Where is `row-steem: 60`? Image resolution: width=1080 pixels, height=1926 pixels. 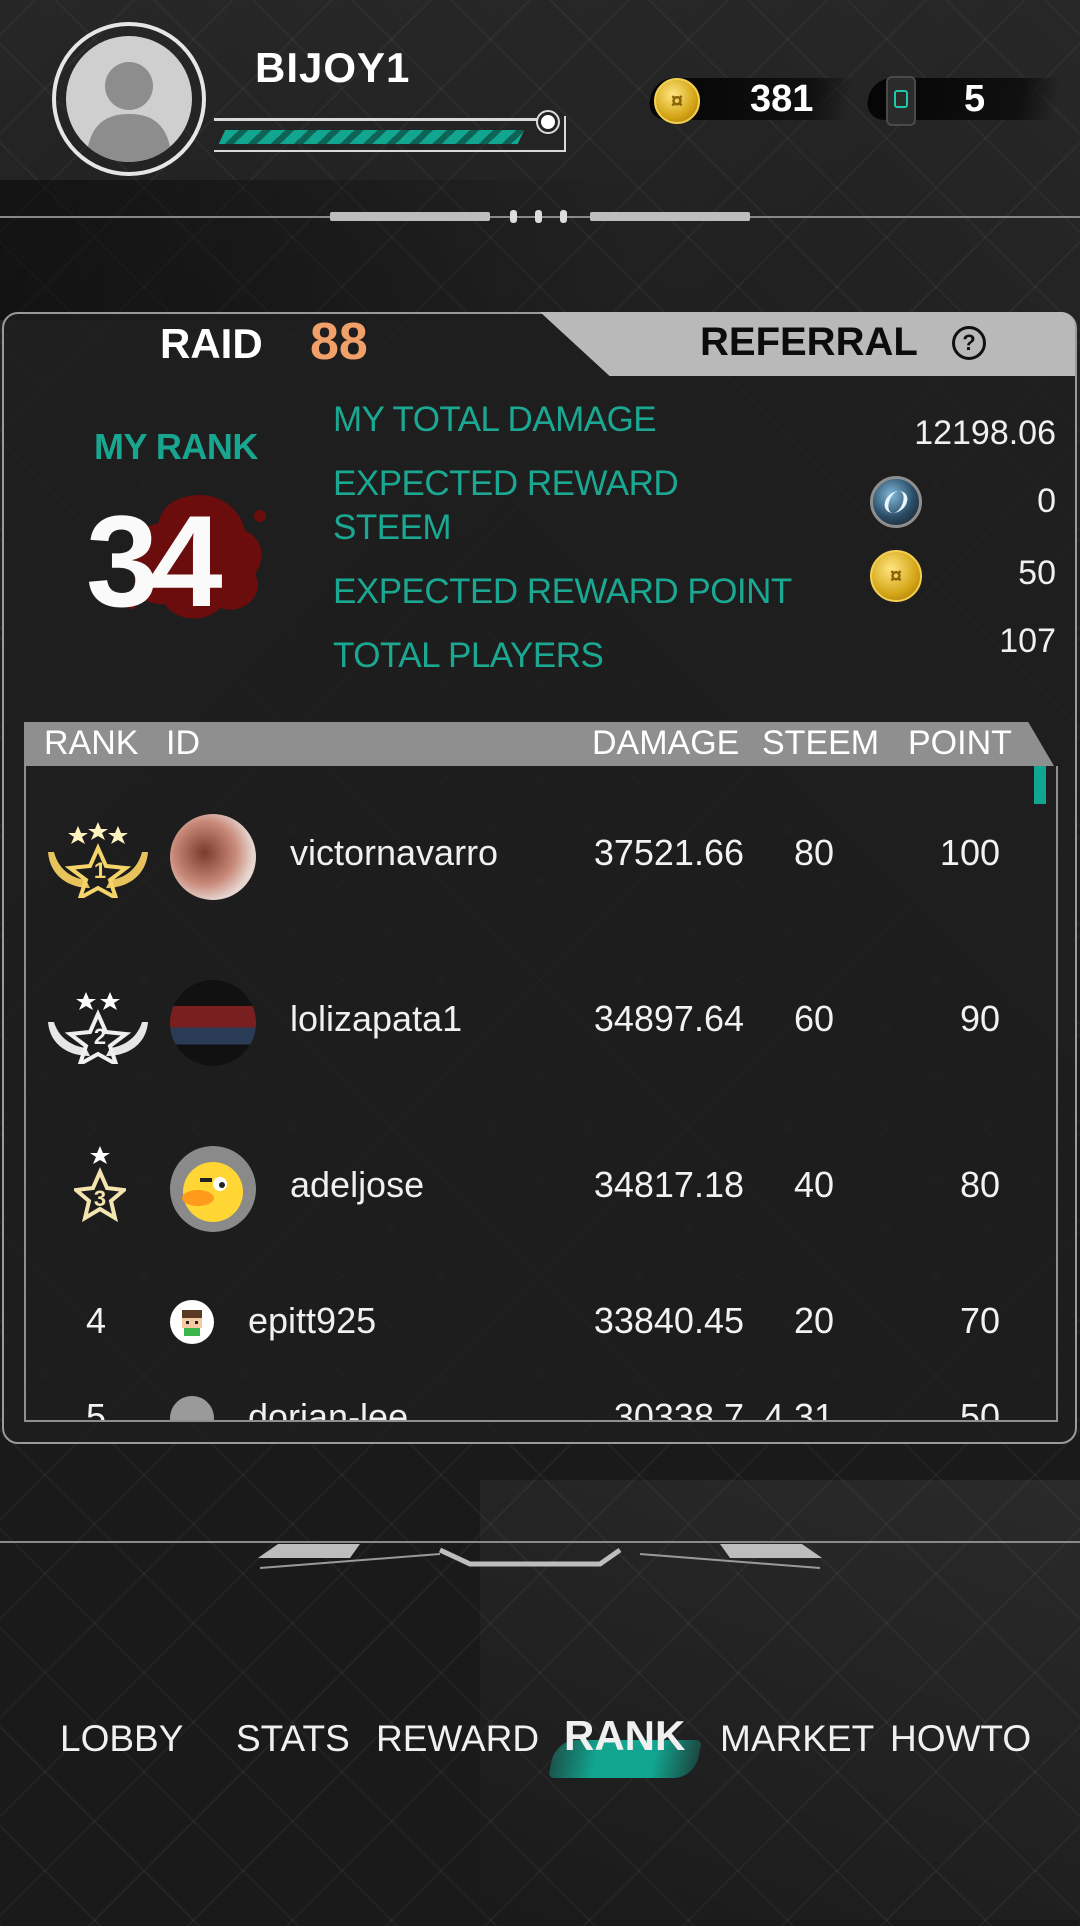 row-steem: 60 is located at coordinates (813, 1018).